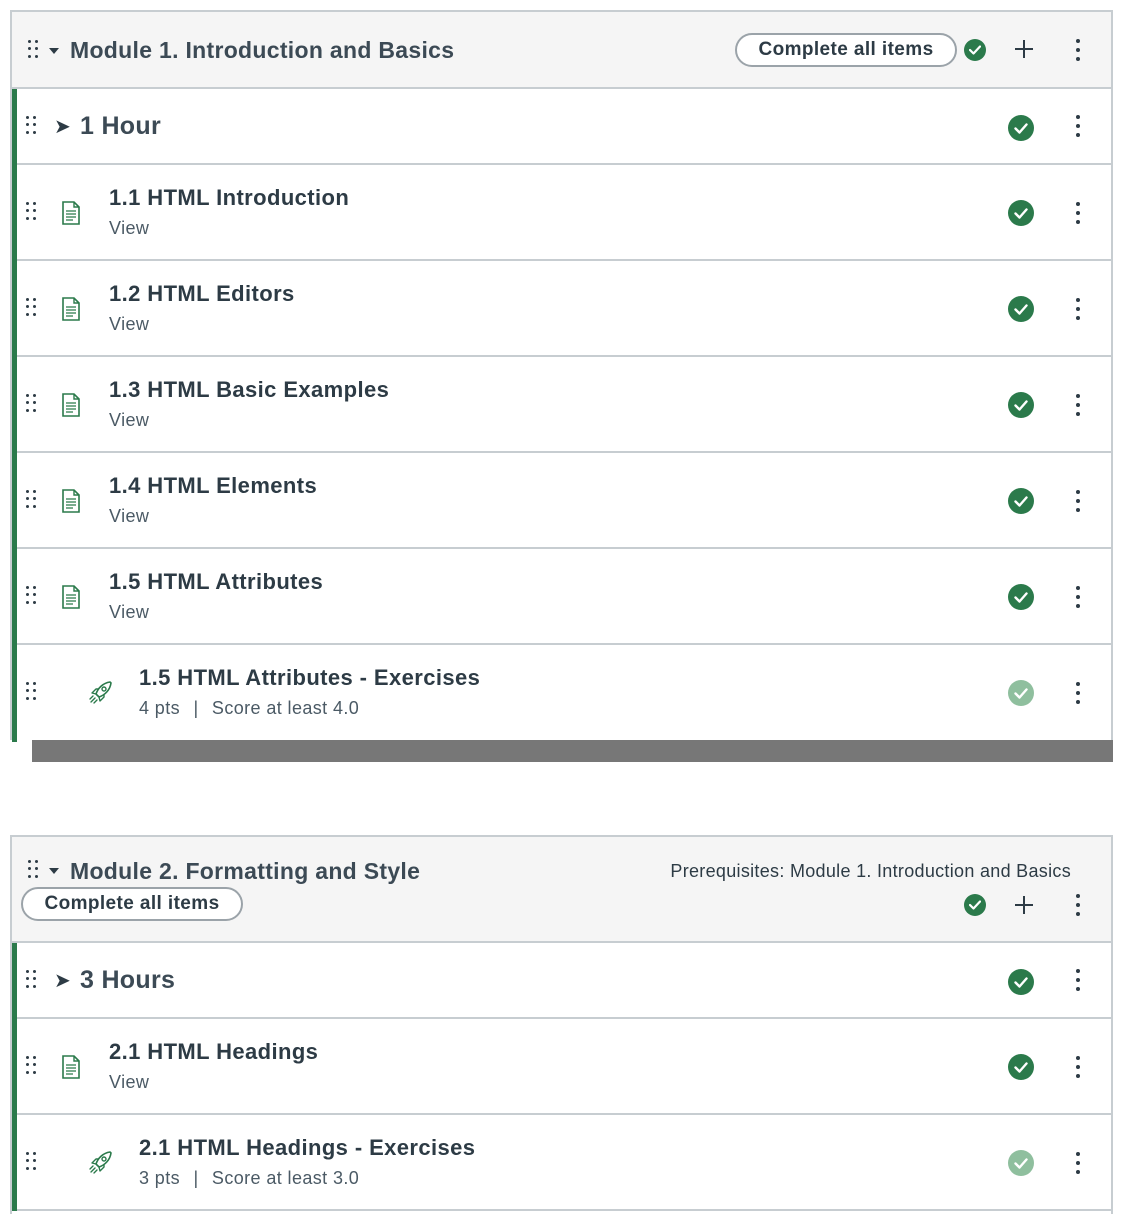 The height and width of the screenshot is (1214, 1126). What do you see at coordinates (262, 50) in the screenshot?
I see `module-title: Module 1. Introduction and Basics` at bounding box center [262, 50].